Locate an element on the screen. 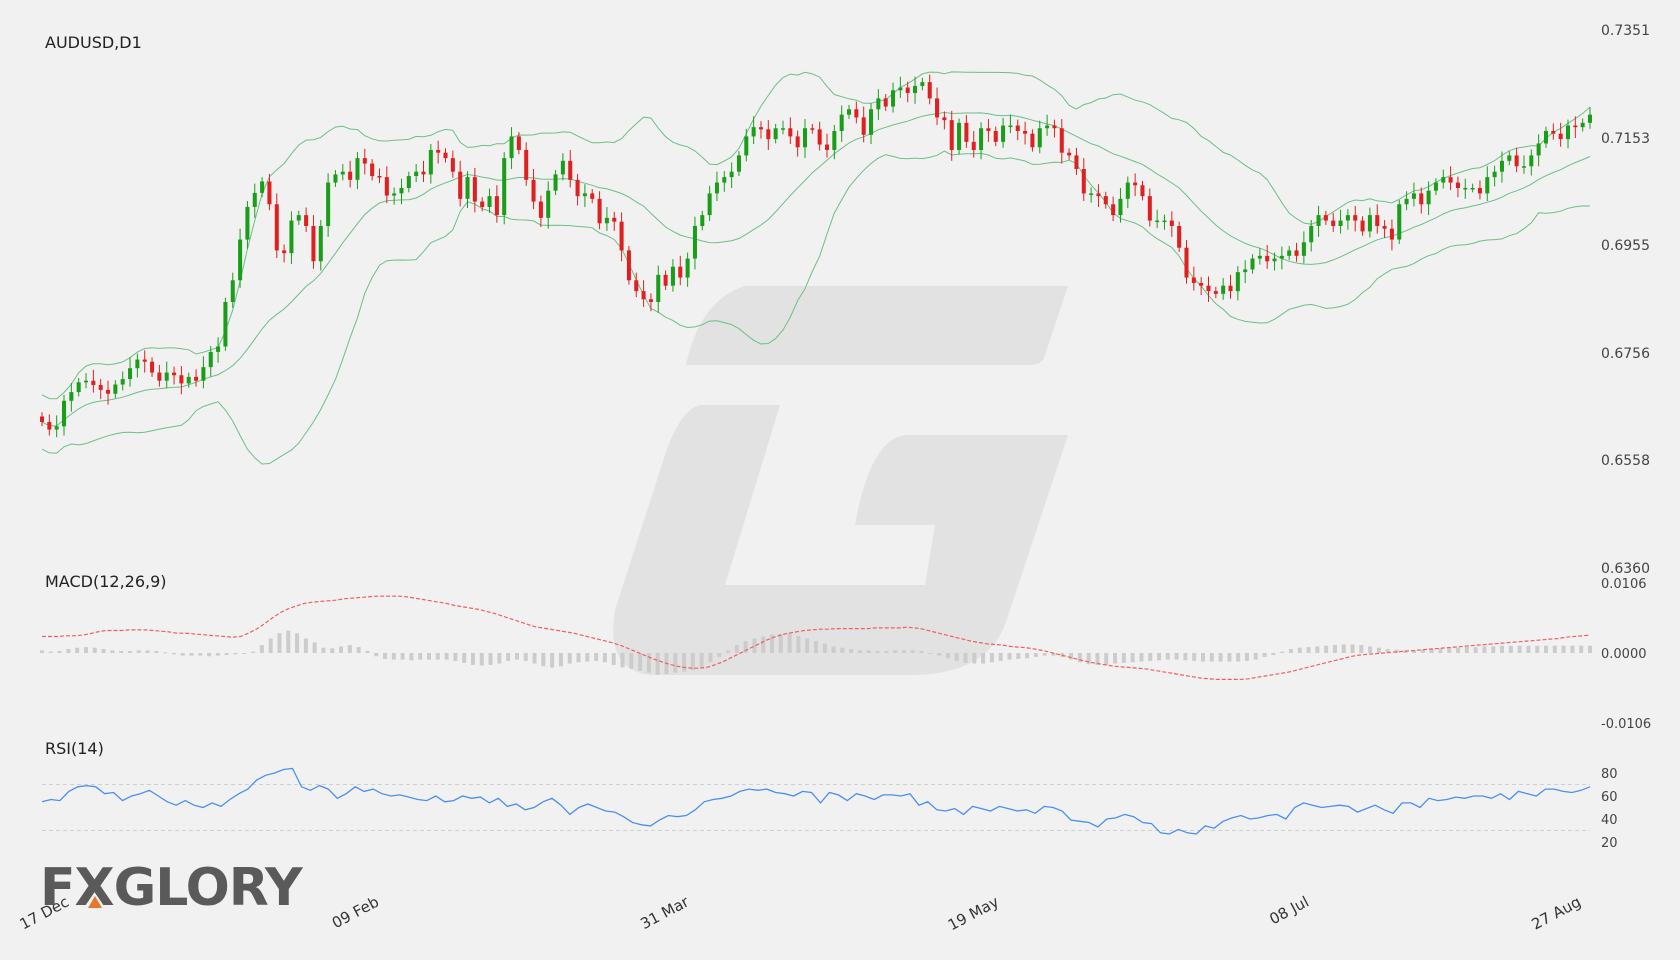  macd-tick-label: 0.0000 is located at coordinates (1624, 654).